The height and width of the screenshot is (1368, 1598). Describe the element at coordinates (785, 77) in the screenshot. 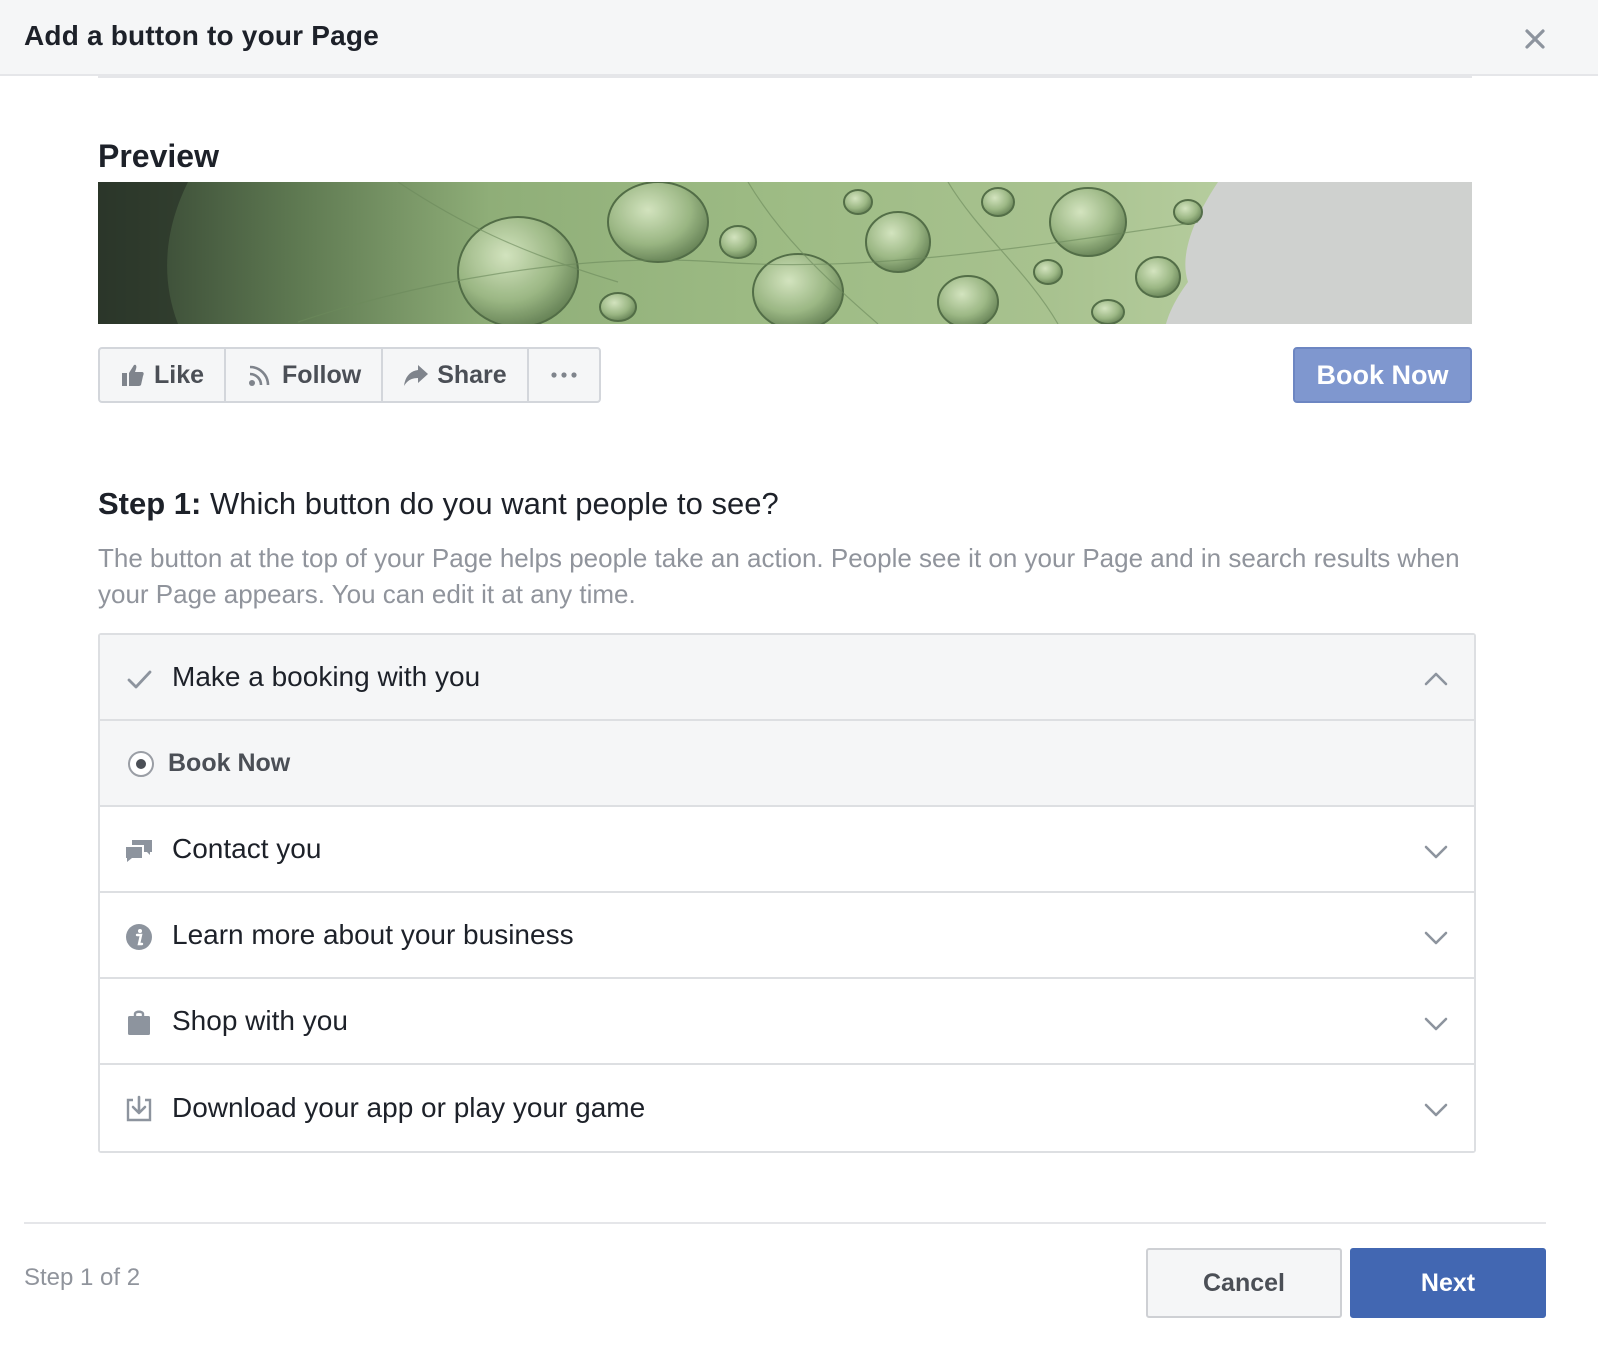

I see `divider` at that location.